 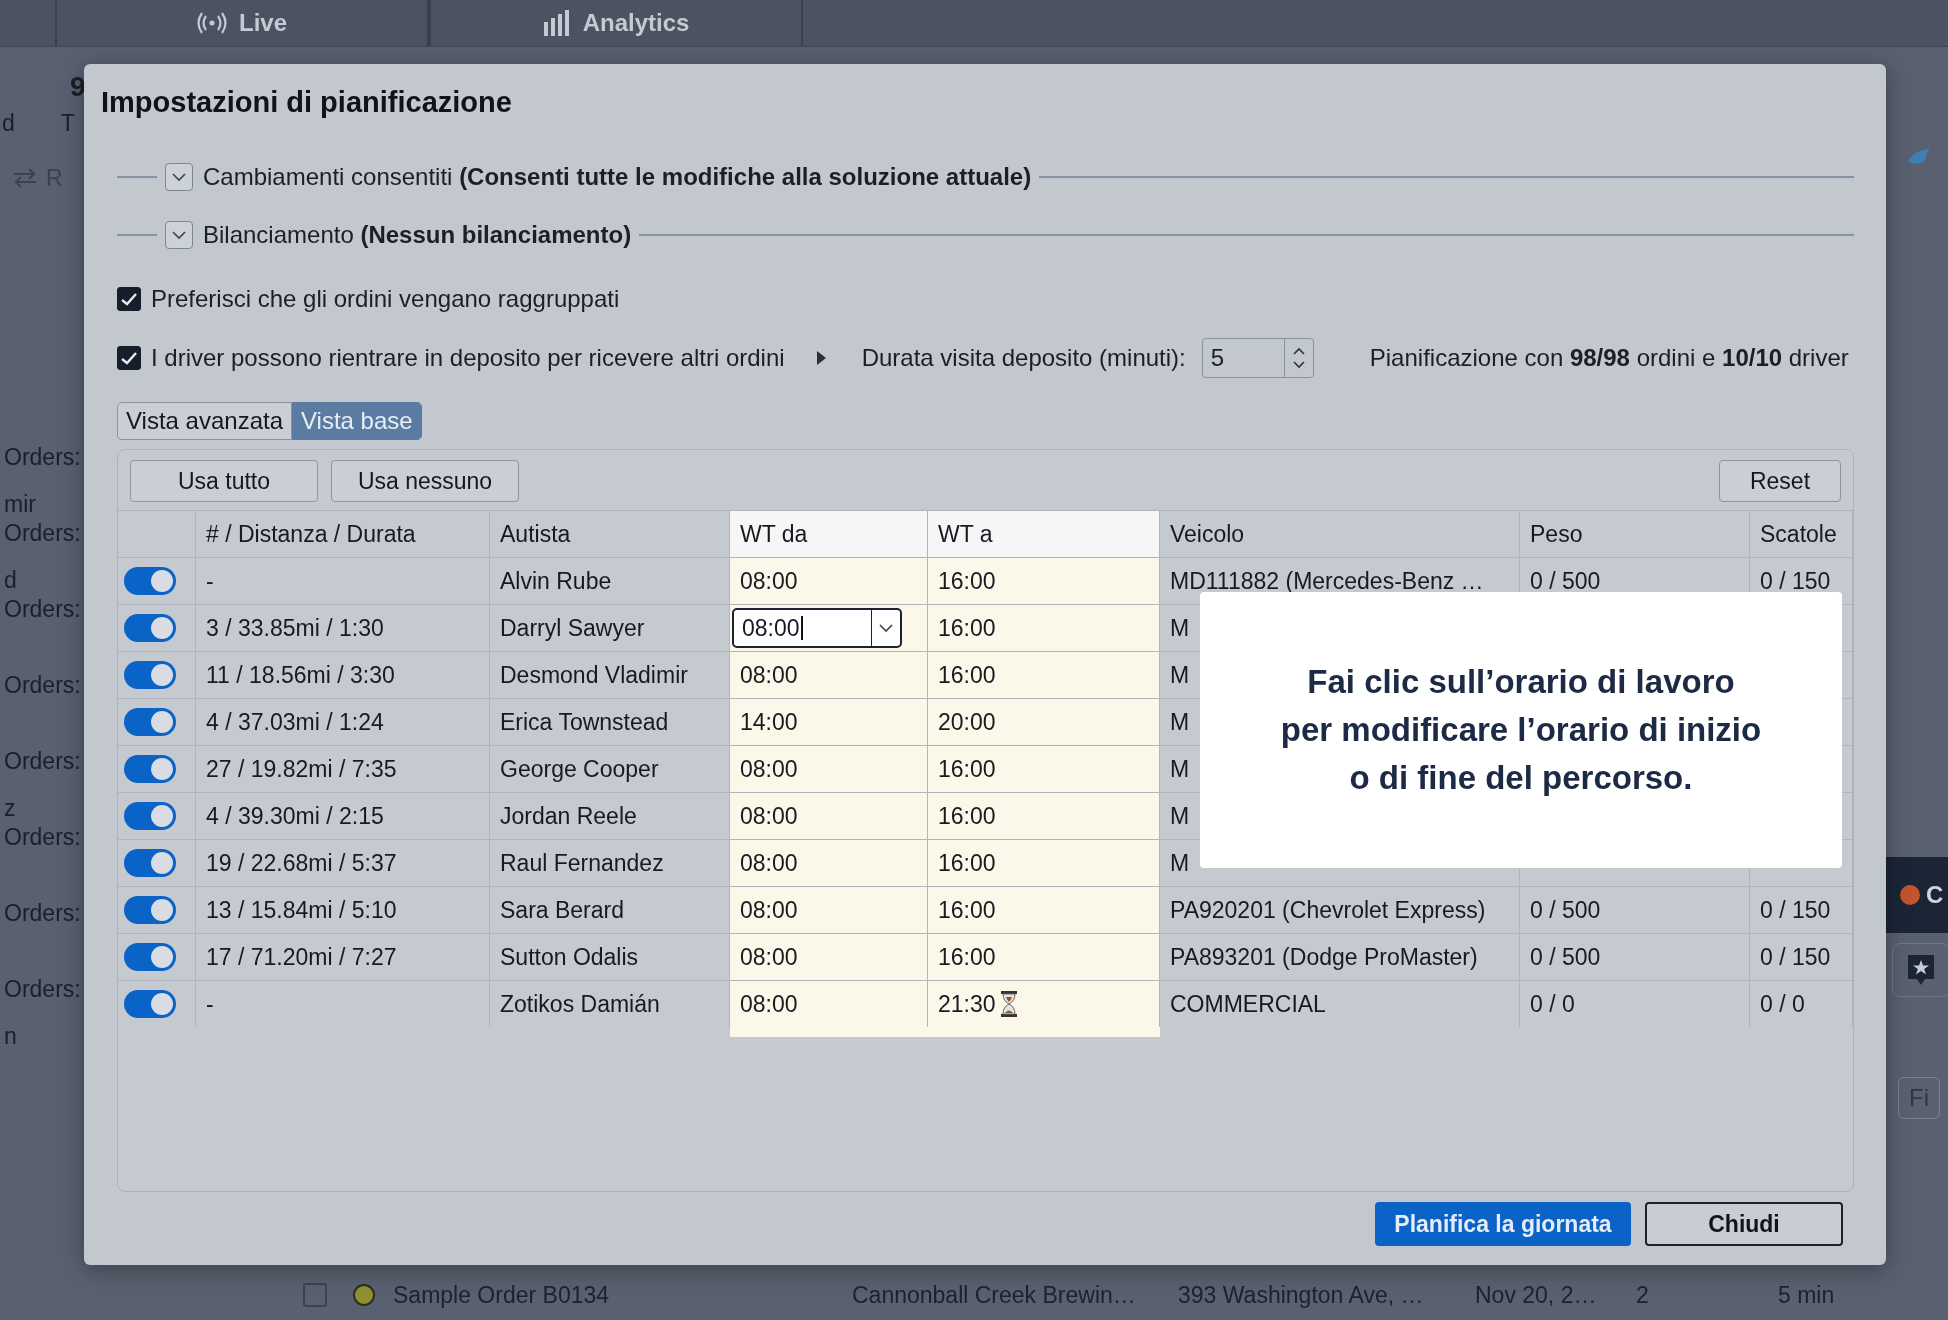 I want to click on table-cell: 20:00, so click(x=1044, y=722).